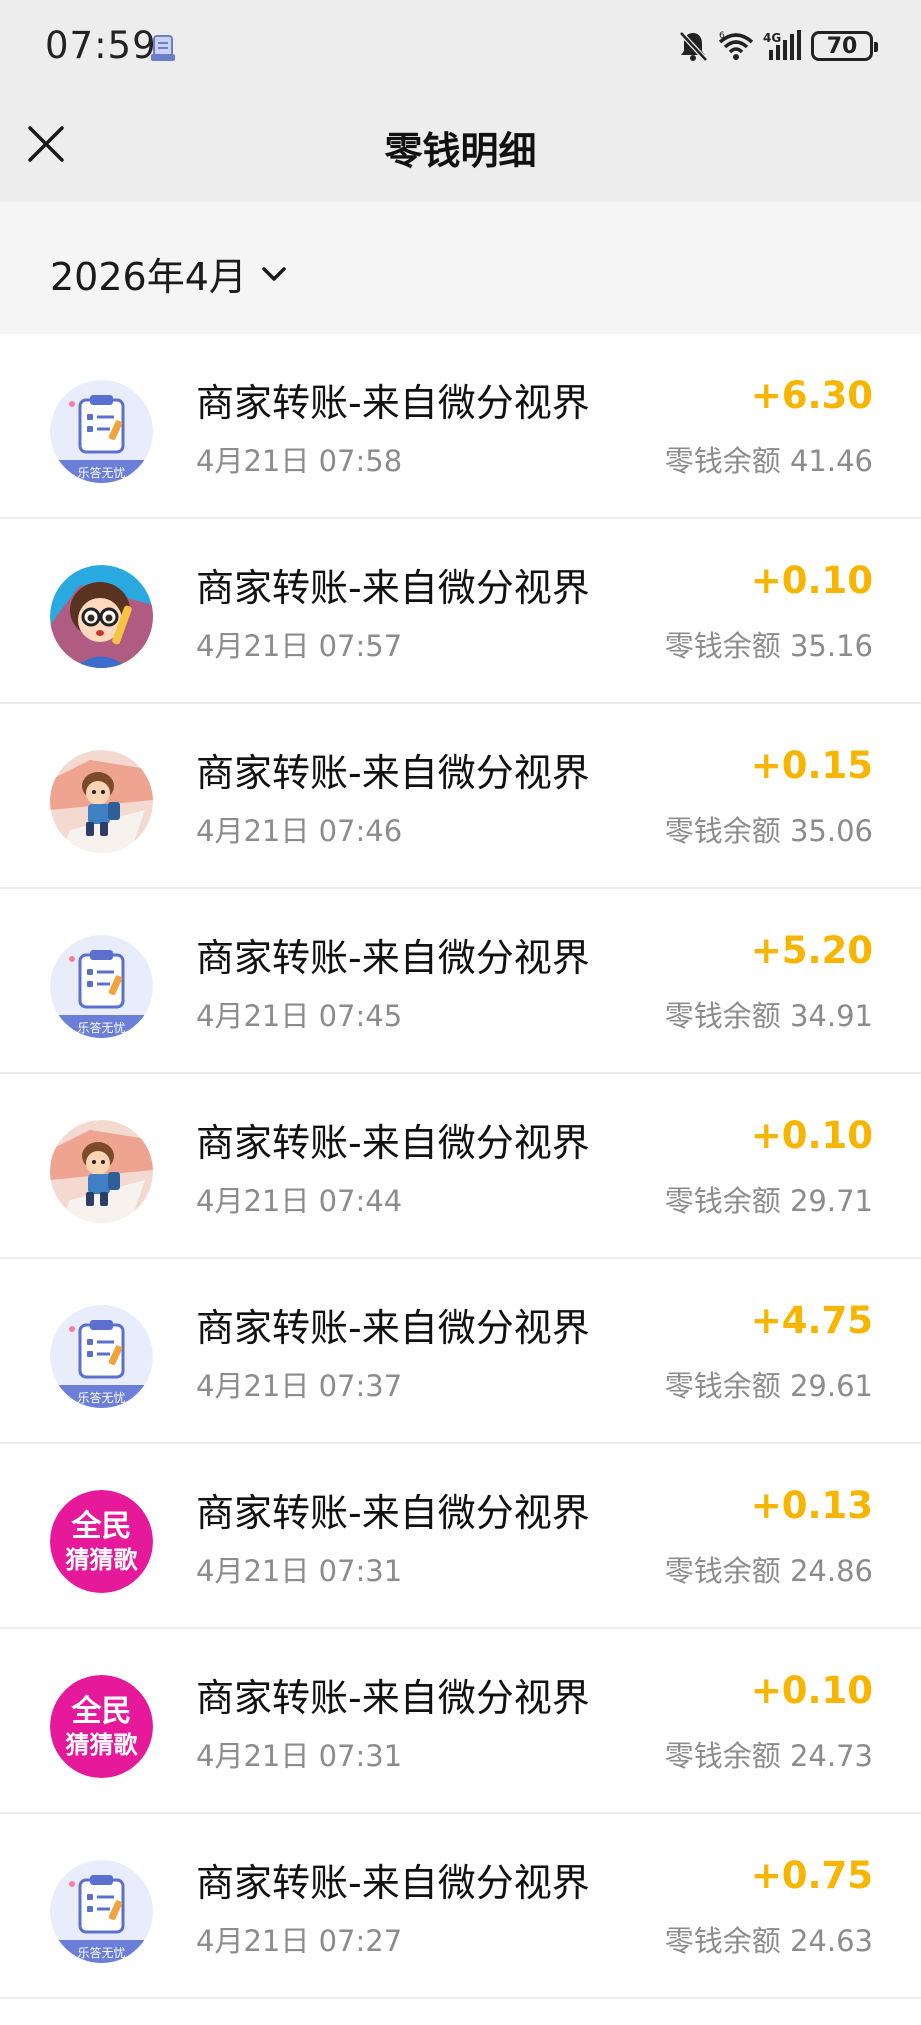  Describe the element at coordinates (768, 1201) in the screenshot. I see `transaction-balance: 零钱余额 29.71` at that location.